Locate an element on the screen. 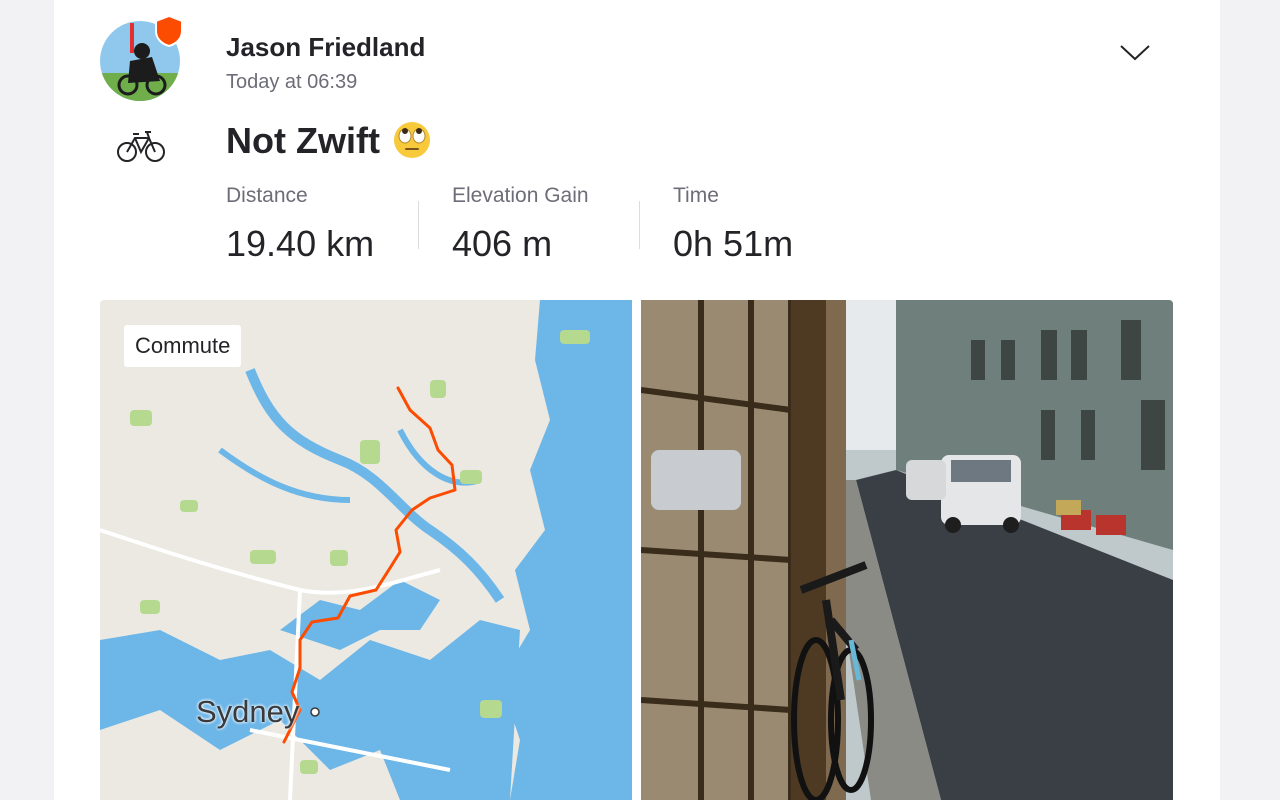  stat-time: Time 0h 51m is located at coordinates (733, 224).